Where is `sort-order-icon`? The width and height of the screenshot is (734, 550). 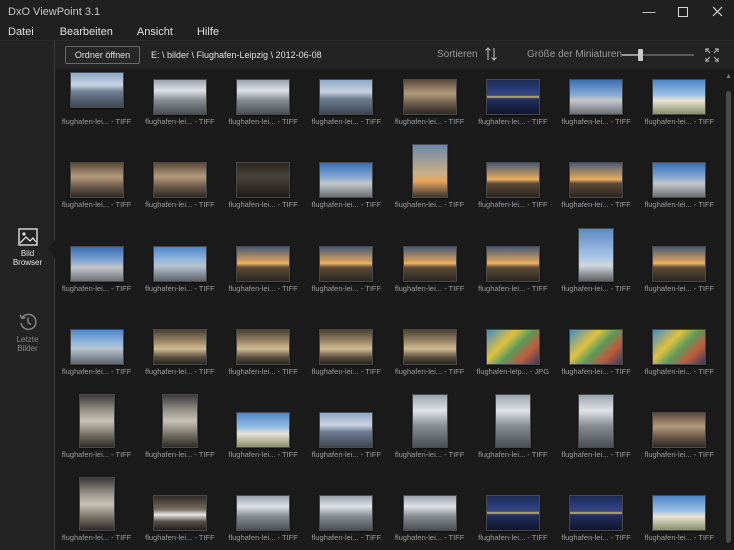
sort-order-icon is located at coordinates (491, 54).